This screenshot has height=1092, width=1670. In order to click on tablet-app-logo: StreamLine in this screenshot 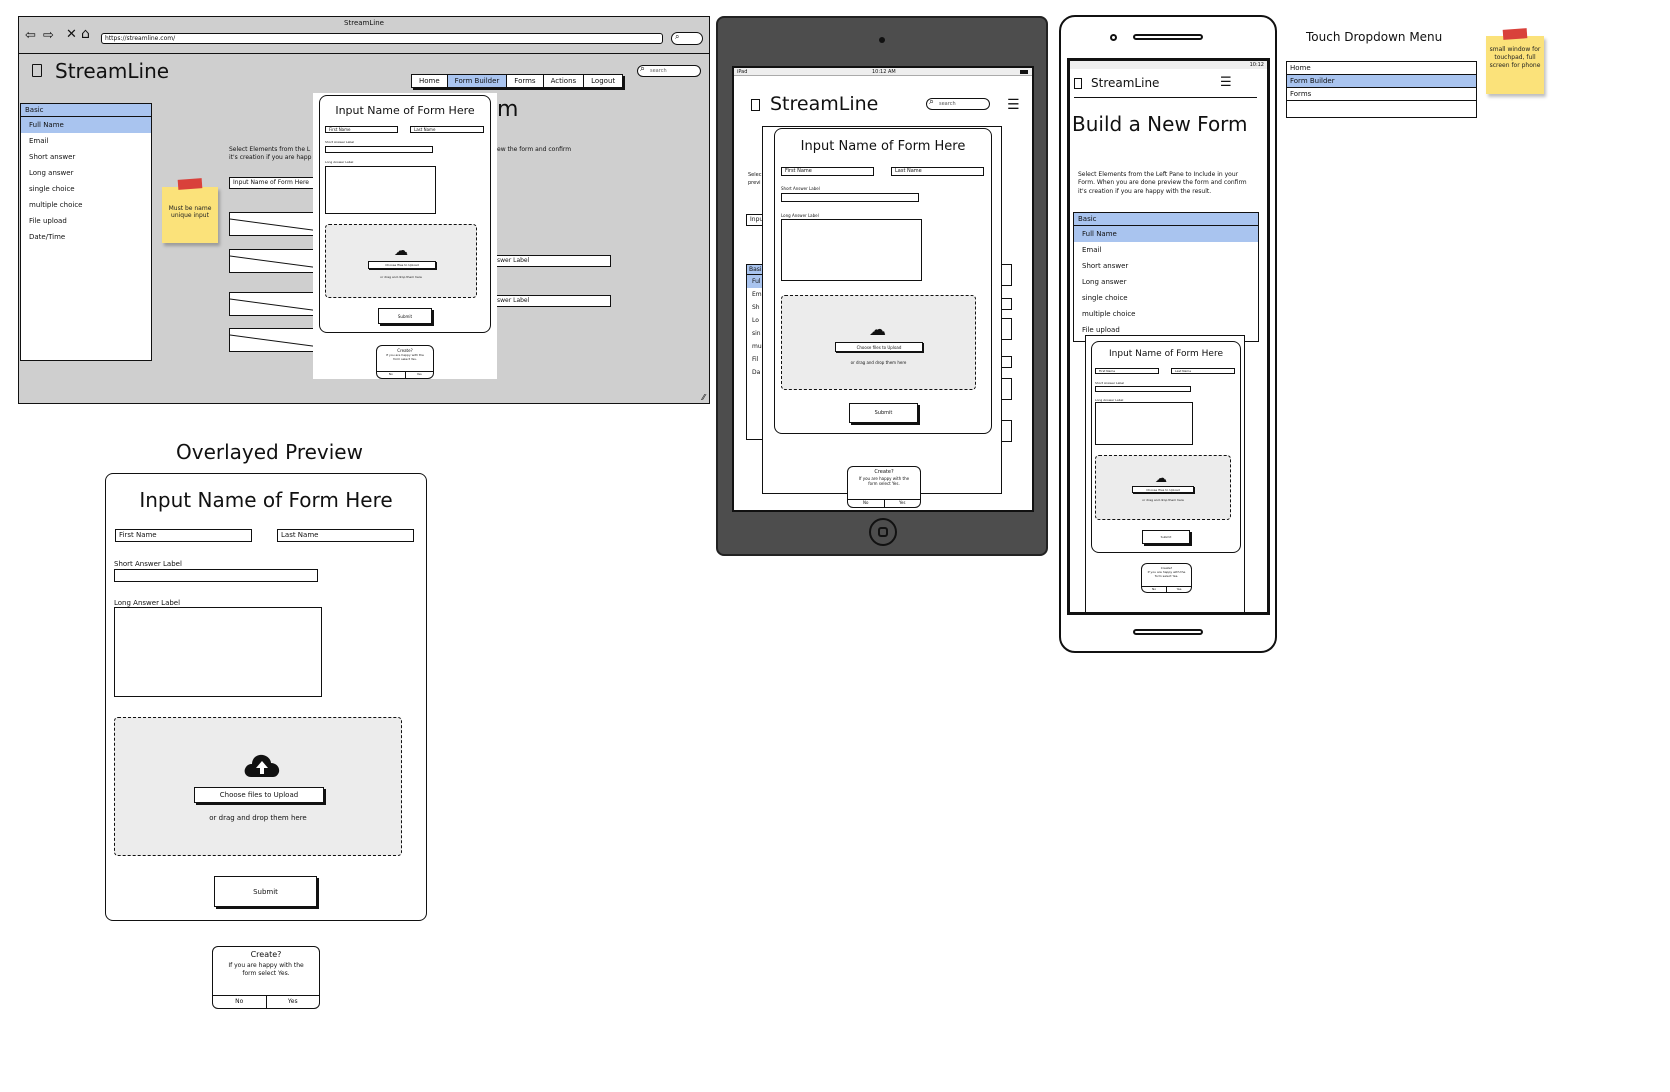, I will do `click(824, 104)`.